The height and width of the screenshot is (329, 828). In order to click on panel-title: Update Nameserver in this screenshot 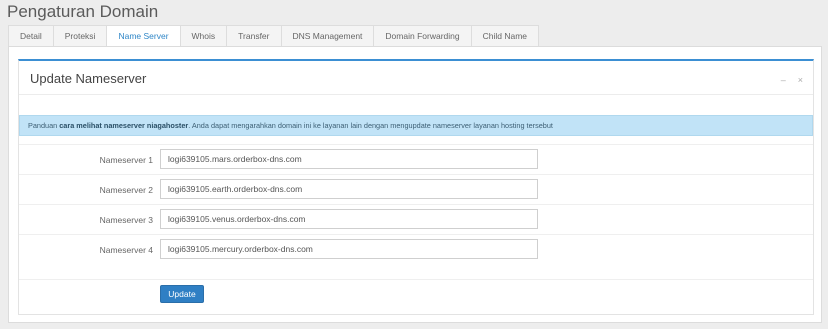, I will do `click(88, 78)`.